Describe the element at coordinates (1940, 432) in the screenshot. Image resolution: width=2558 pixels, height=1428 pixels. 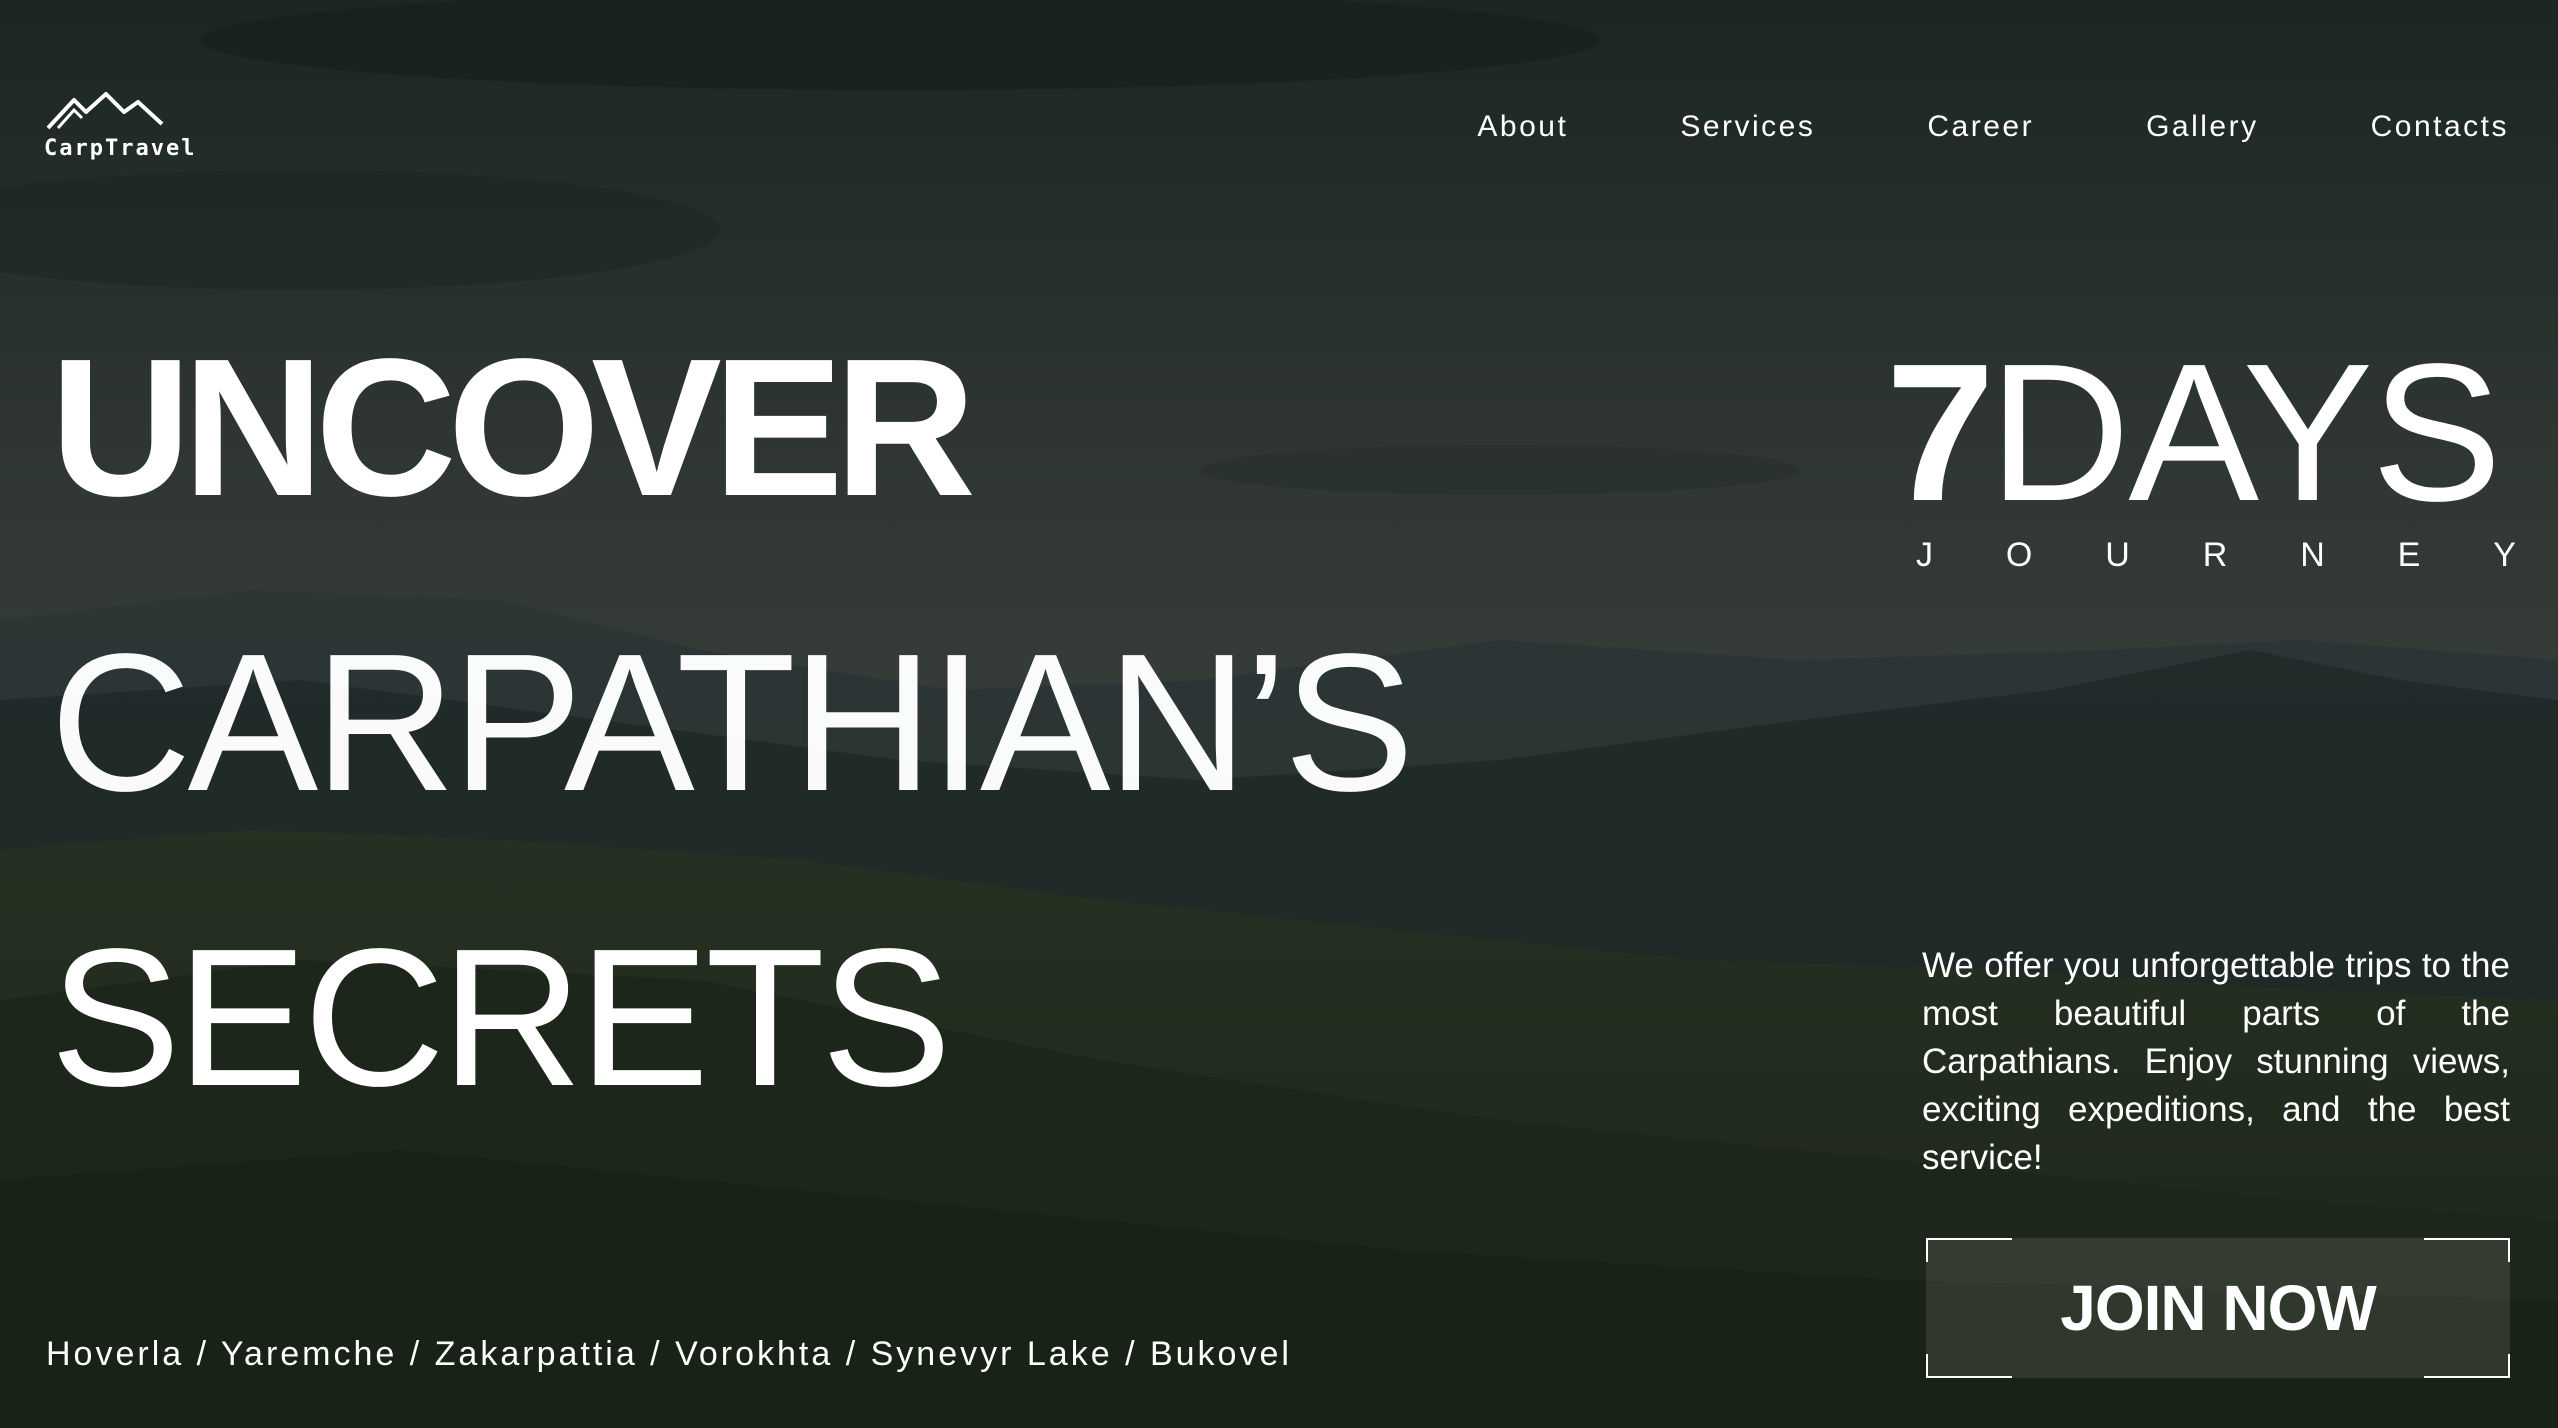
I see `days-number: 7` at that location.